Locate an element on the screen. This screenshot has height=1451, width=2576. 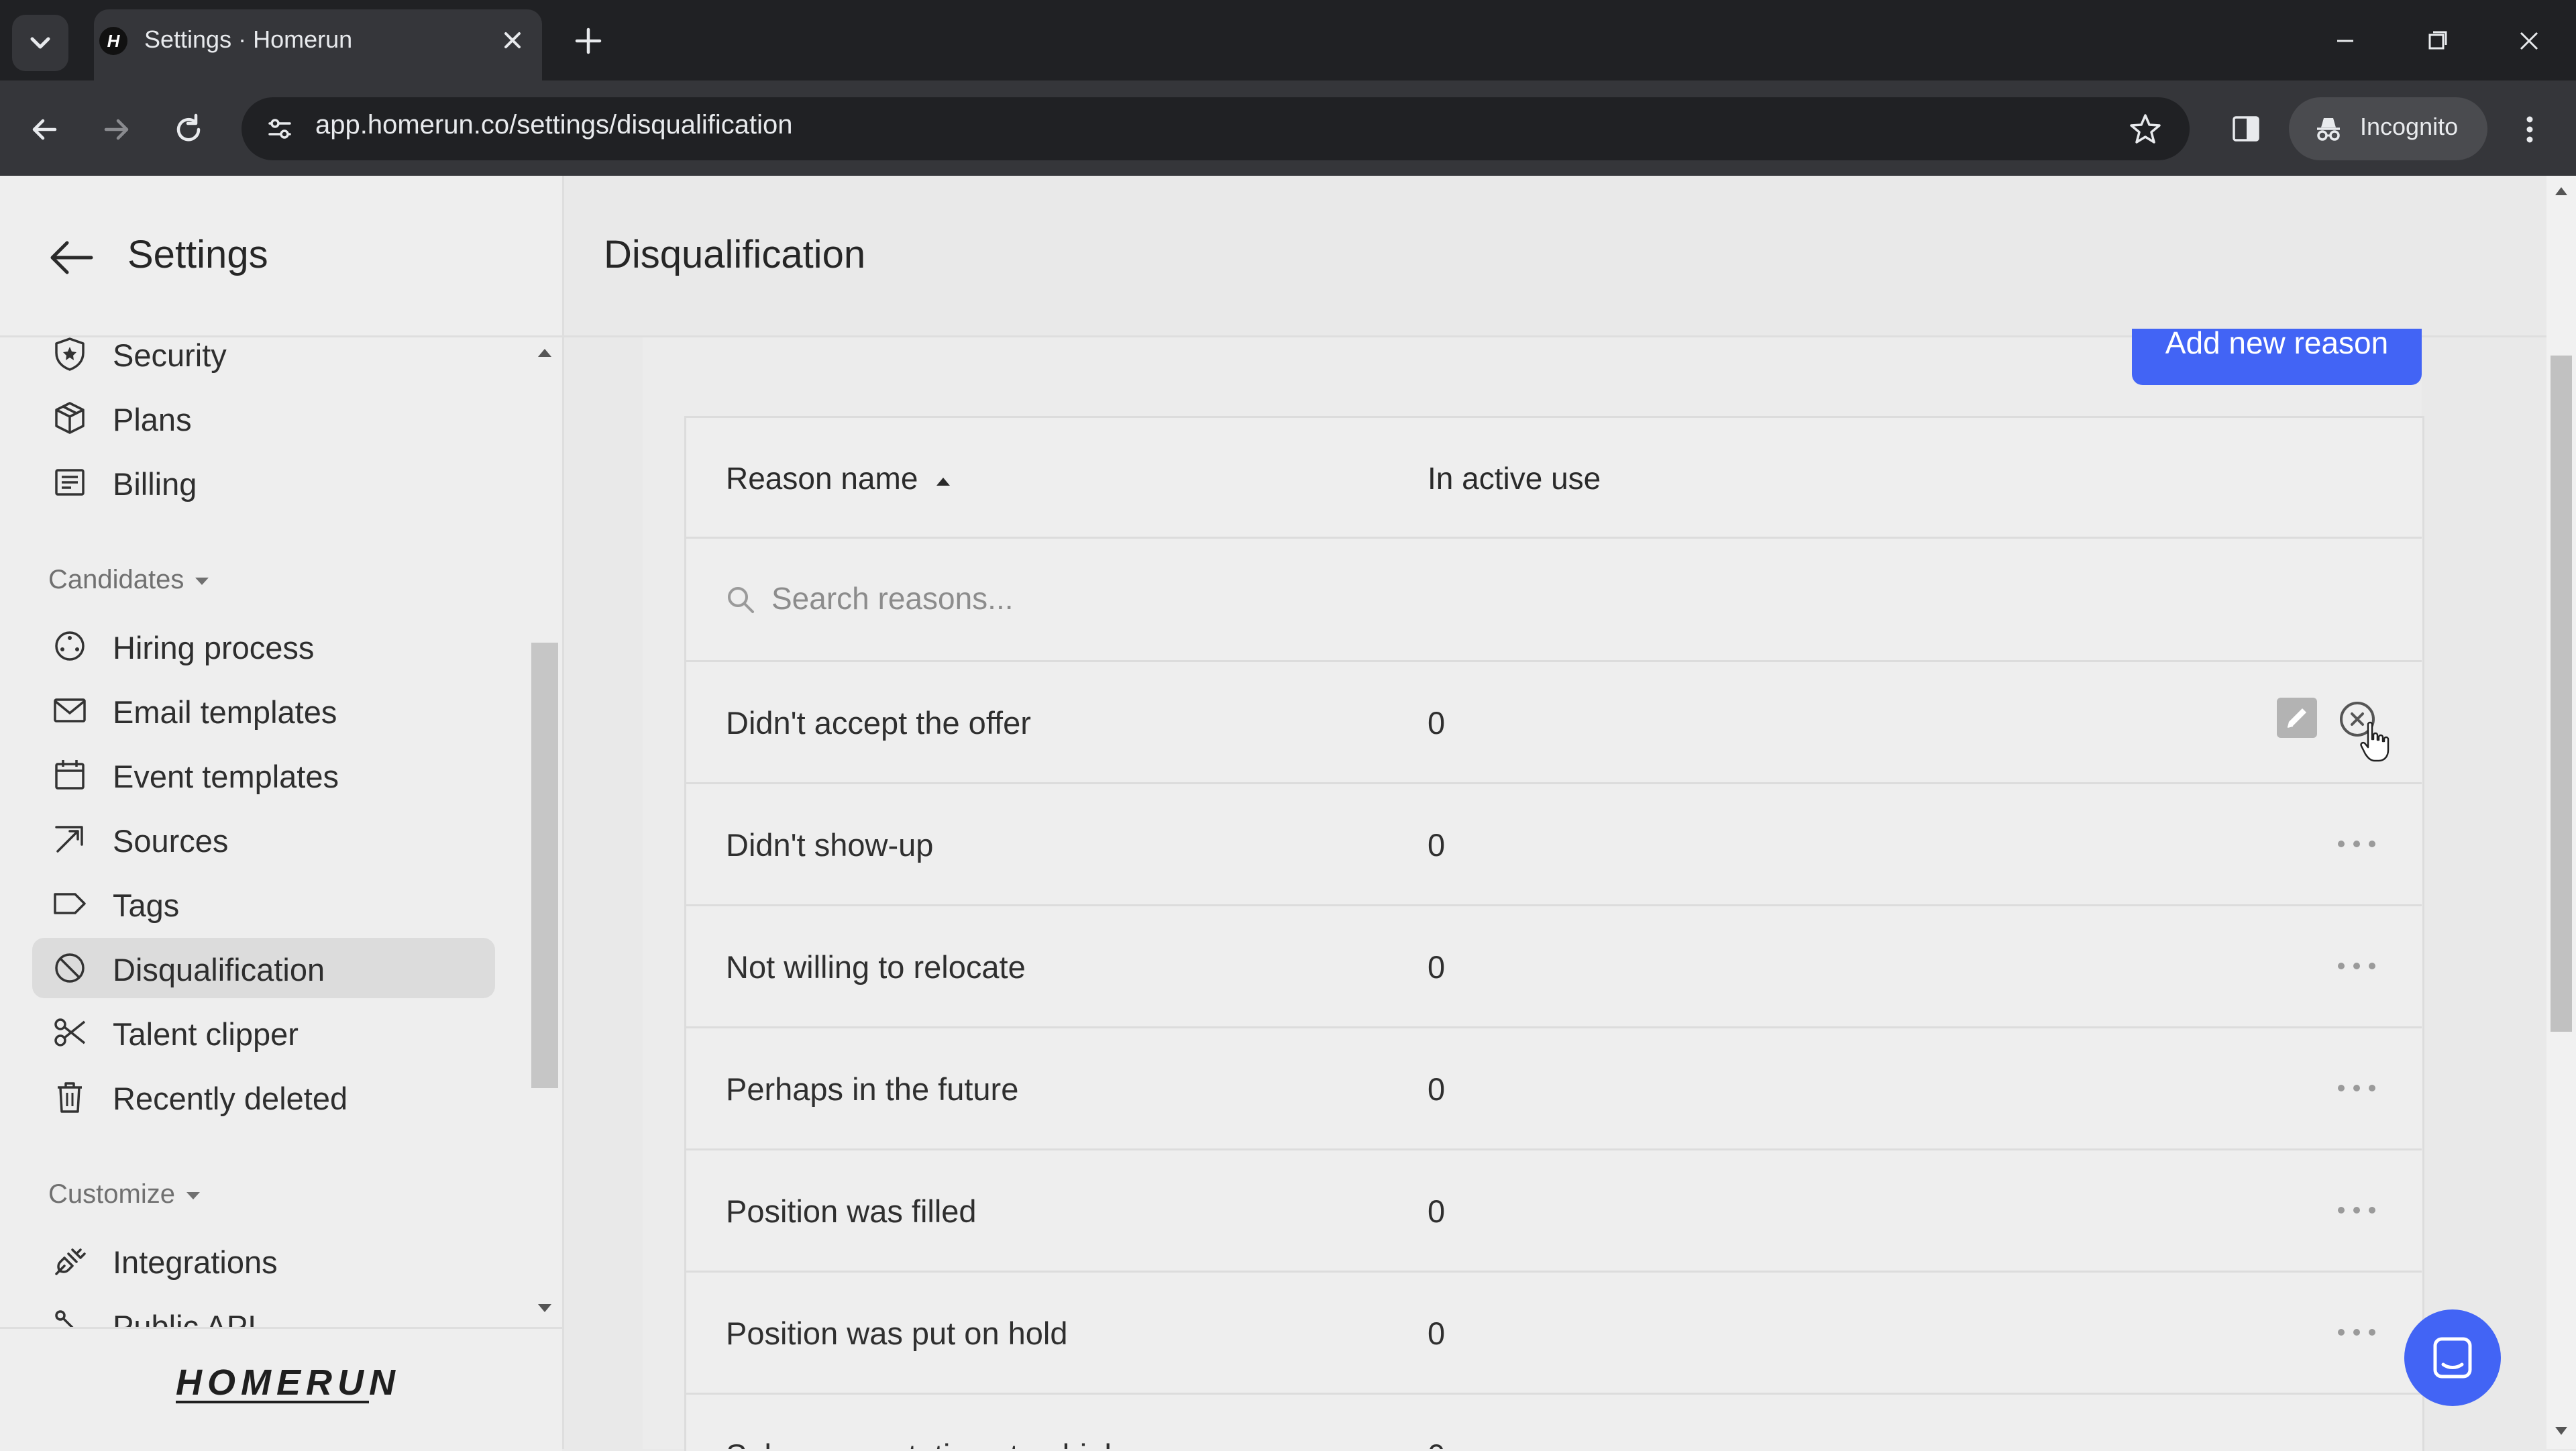
sidebar-item-label: Security is located at coordinates (170, 355).